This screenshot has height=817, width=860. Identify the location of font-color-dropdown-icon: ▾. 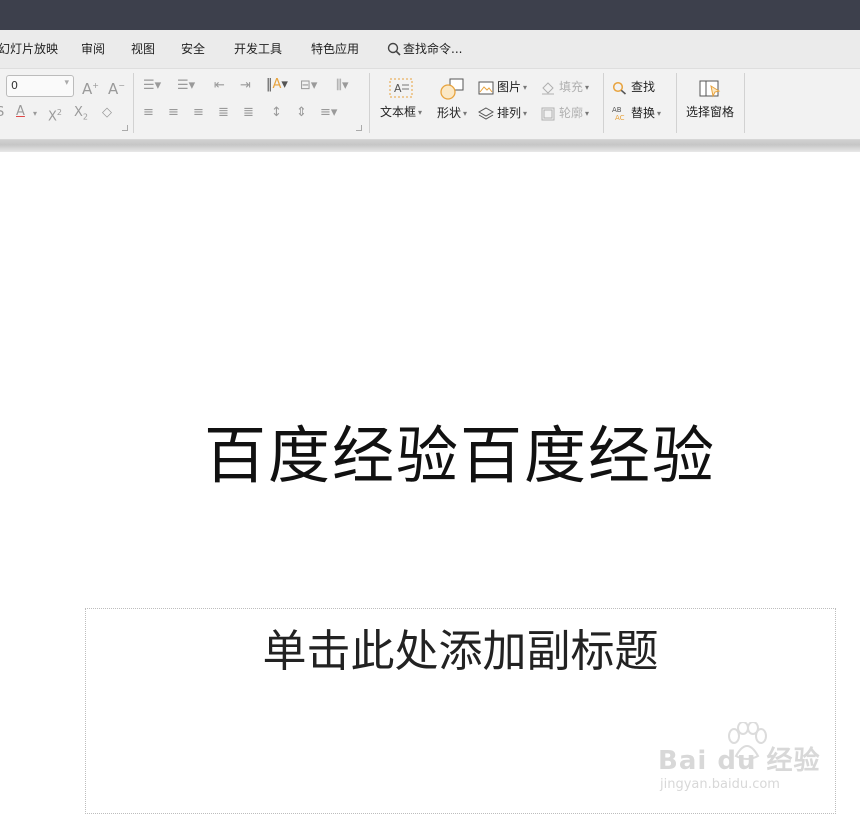
(35, 114).